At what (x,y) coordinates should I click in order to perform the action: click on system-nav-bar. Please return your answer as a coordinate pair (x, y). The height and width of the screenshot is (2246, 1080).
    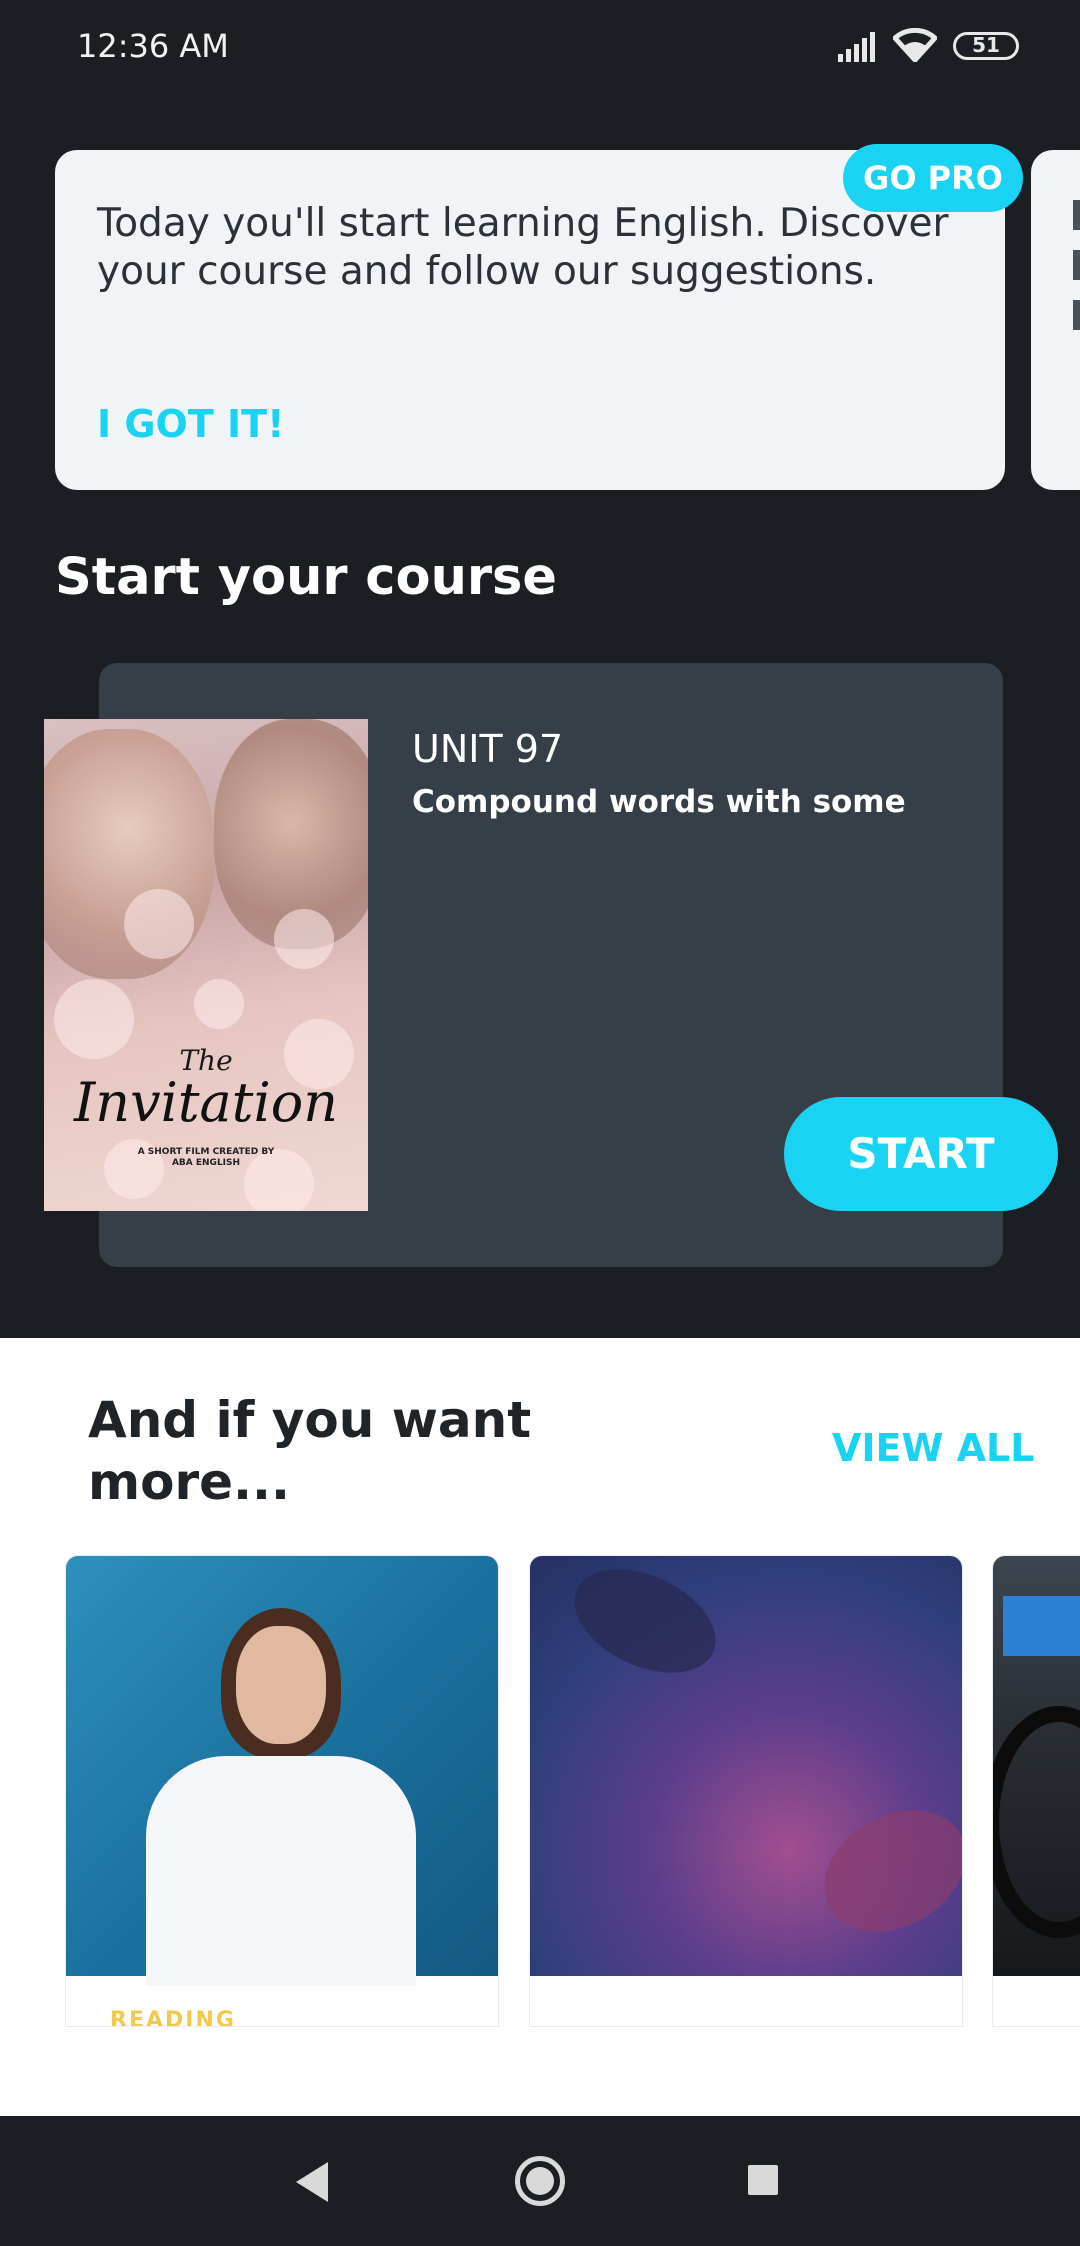
    Looking at the image, I should click on (540, 2181).